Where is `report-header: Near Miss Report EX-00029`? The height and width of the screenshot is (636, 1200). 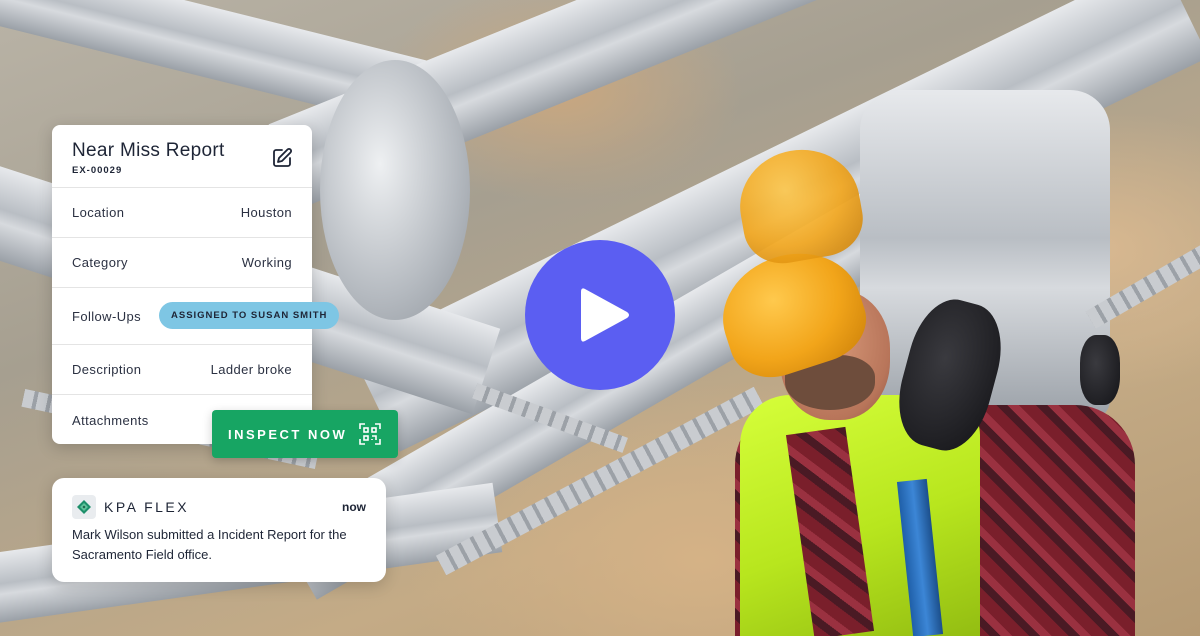 report-header: Near Miss Report EX-00029 is located at coordinates (182, 156).